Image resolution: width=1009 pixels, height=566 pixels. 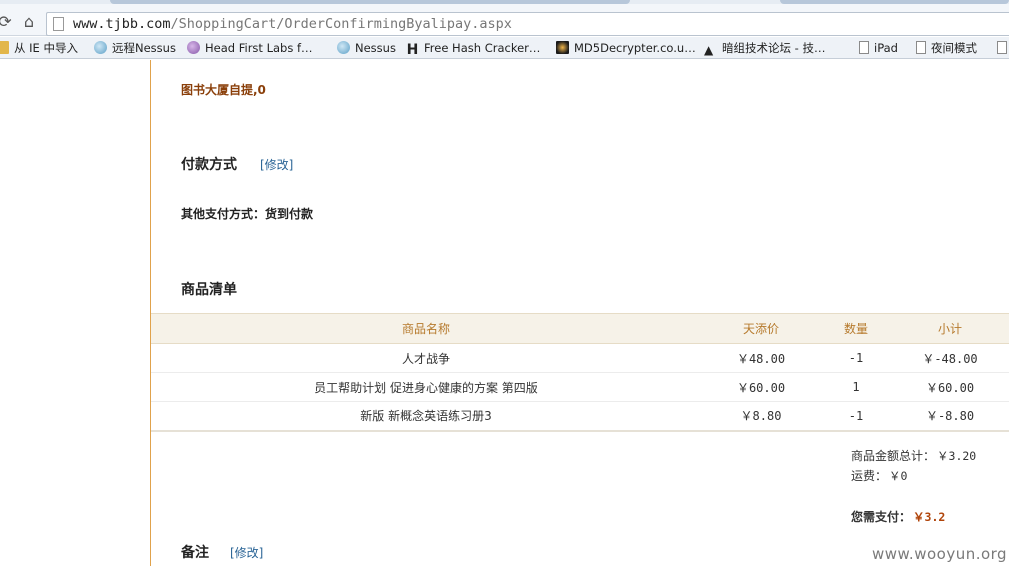 I want to click on table-row: 员工帮助计划 促进身心健康的方案 第四版 ￥60.00 1 ￥60.00, so click(x=580, y=387).